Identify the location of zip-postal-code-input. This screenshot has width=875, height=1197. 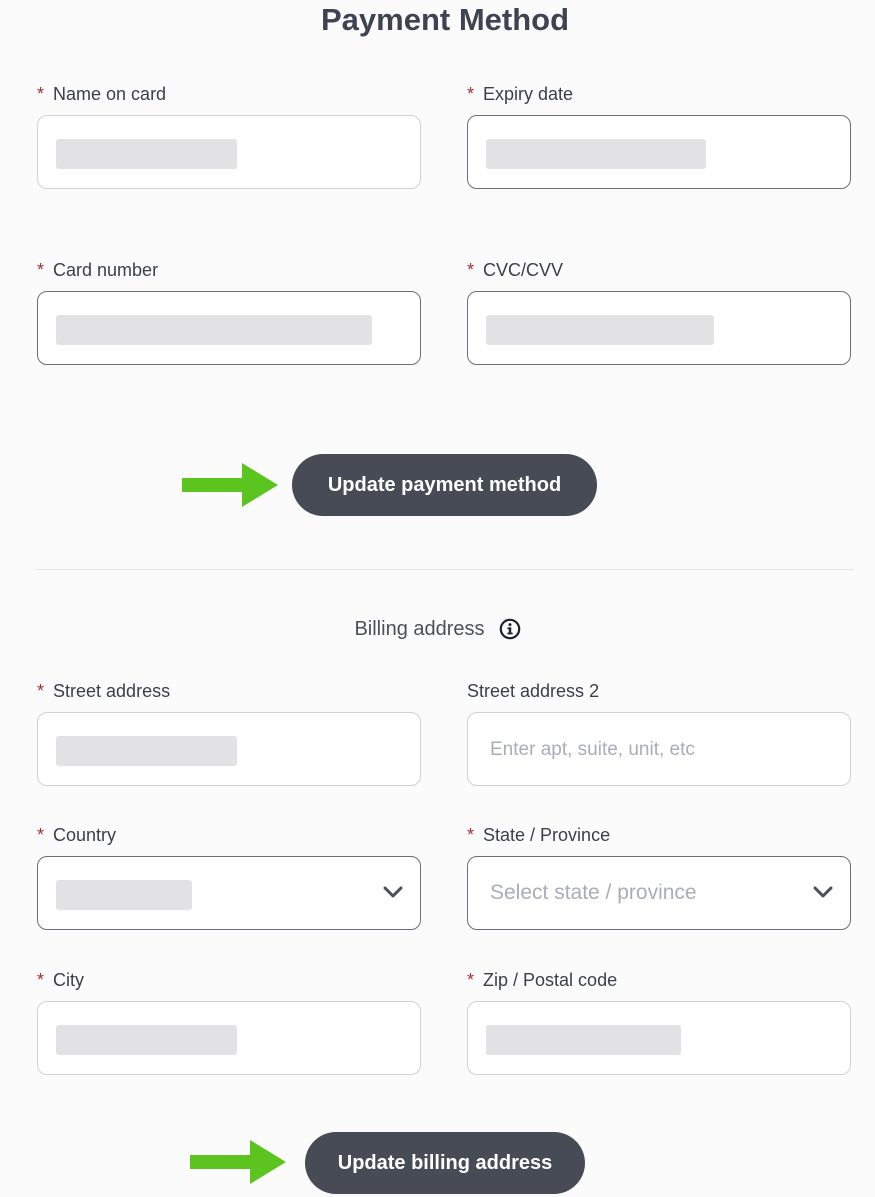
(659, 1038).